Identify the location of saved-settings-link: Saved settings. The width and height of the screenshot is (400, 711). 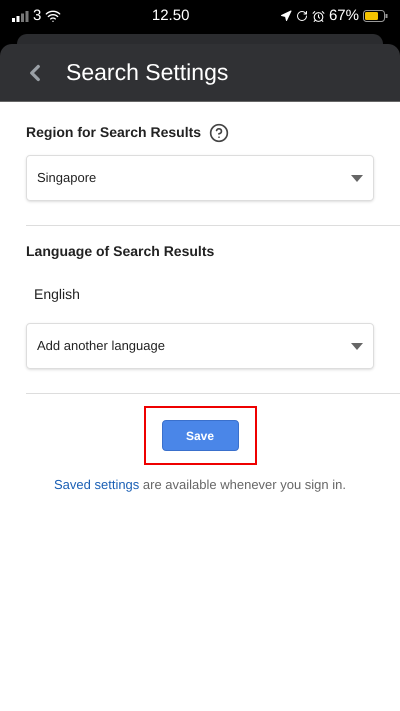
(97, 484).